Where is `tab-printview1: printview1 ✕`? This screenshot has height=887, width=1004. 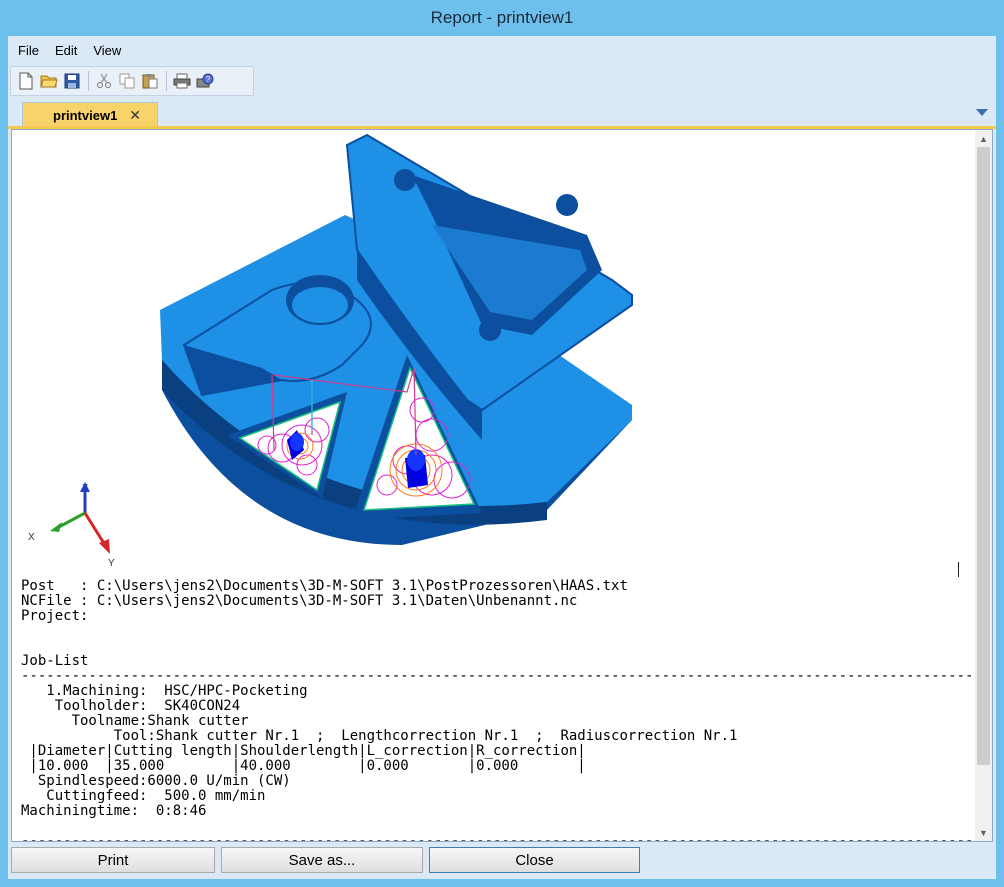
tab-printview1: printview1 ✕ is located at coordinates (90, 114).